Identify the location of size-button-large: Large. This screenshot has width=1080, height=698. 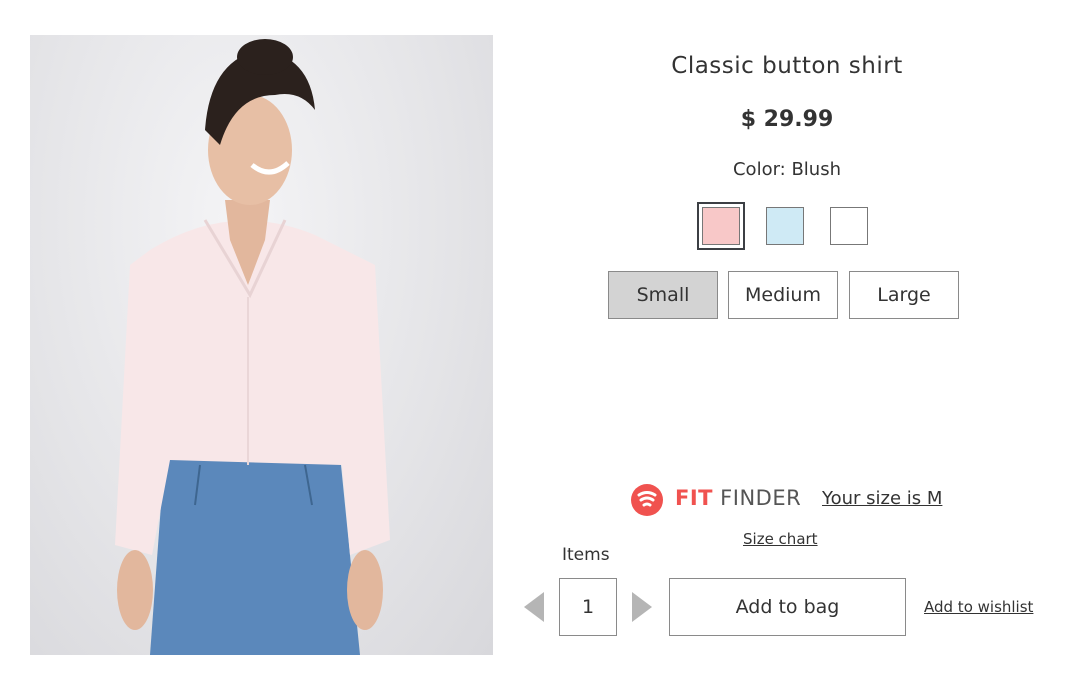
(904, 295).